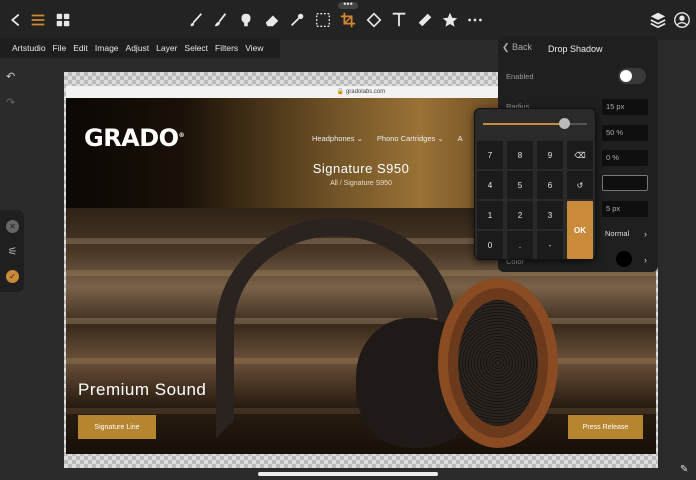  I want to click on key-1: 1, so click(490, 215).